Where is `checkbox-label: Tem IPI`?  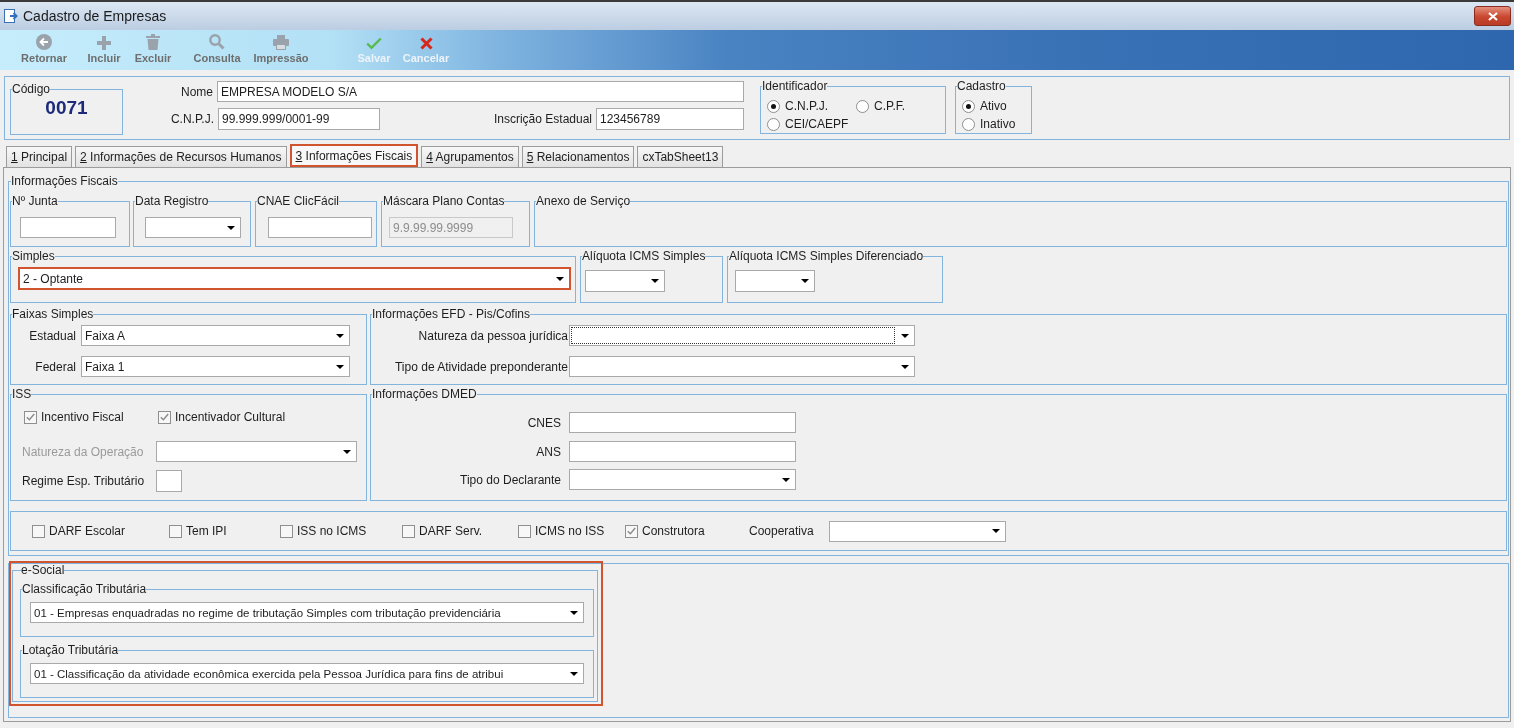 checkbox-label: Tem IPI is located at coordinates (206, 531).